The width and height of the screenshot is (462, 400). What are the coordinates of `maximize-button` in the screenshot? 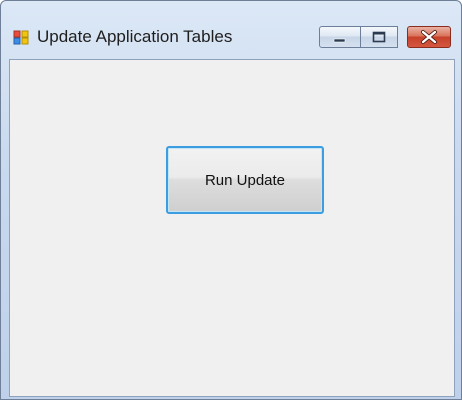 It's located at (379, 37).